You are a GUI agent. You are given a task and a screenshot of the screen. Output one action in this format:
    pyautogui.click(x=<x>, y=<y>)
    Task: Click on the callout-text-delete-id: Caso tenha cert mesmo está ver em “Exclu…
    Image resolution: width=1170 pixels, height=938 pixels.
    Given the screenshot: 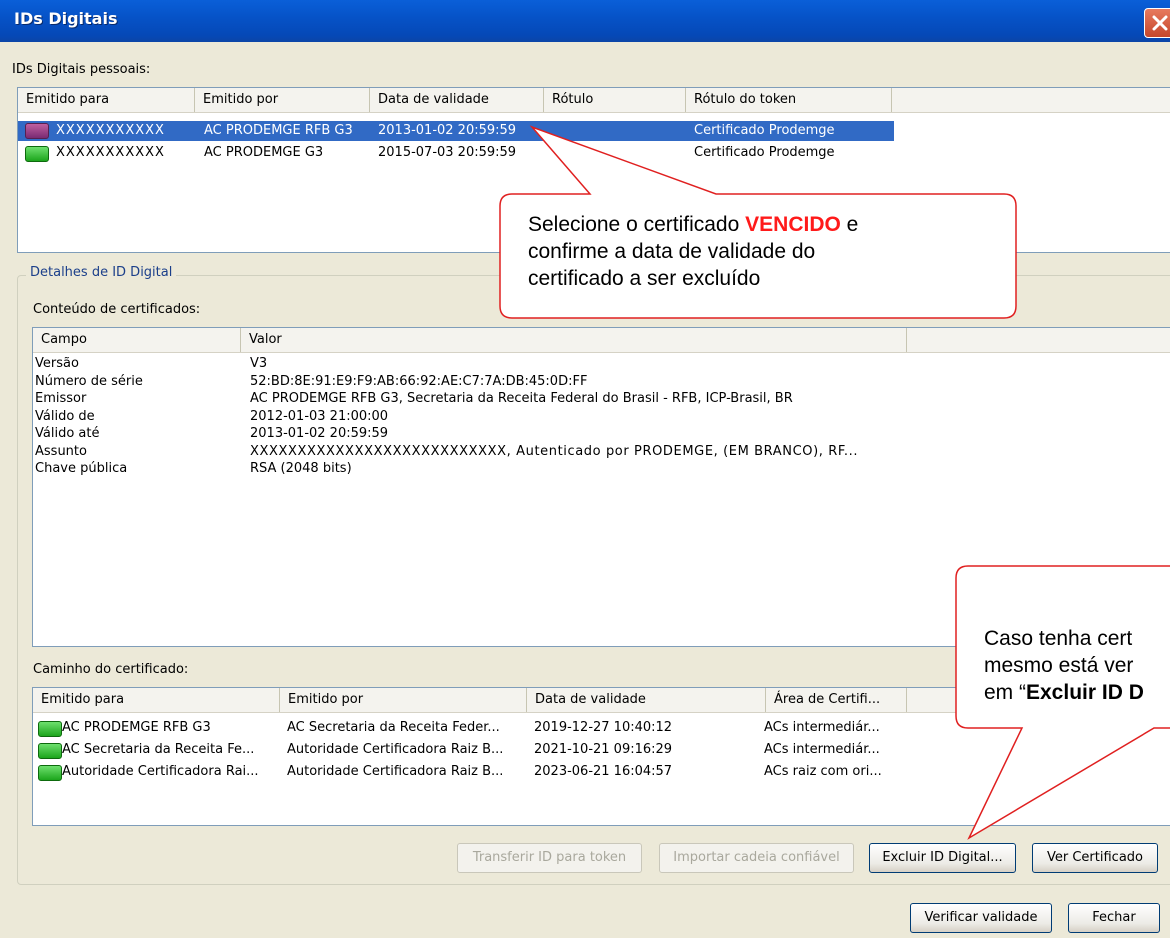 What is the action you would take?
    pyautogui.click(x=1064, y=665)
    